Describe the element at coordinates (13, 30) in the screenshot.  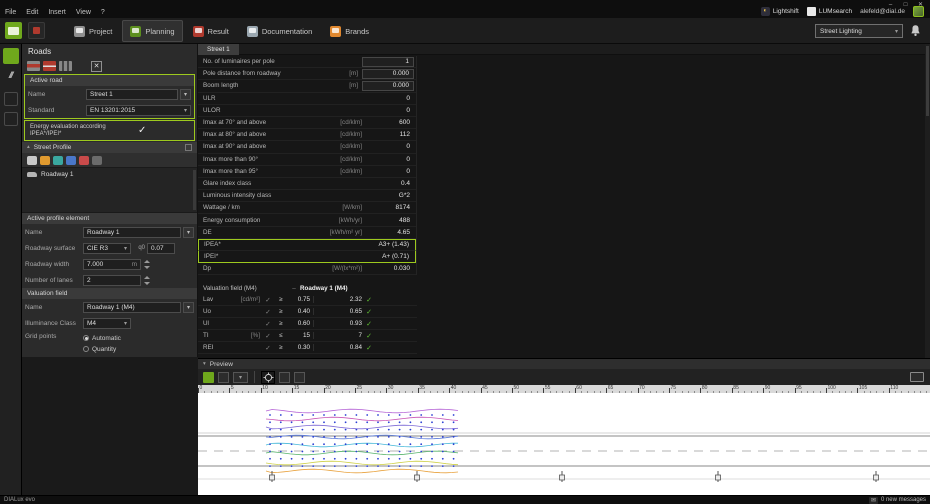
I see `new-project-icon` at that location.